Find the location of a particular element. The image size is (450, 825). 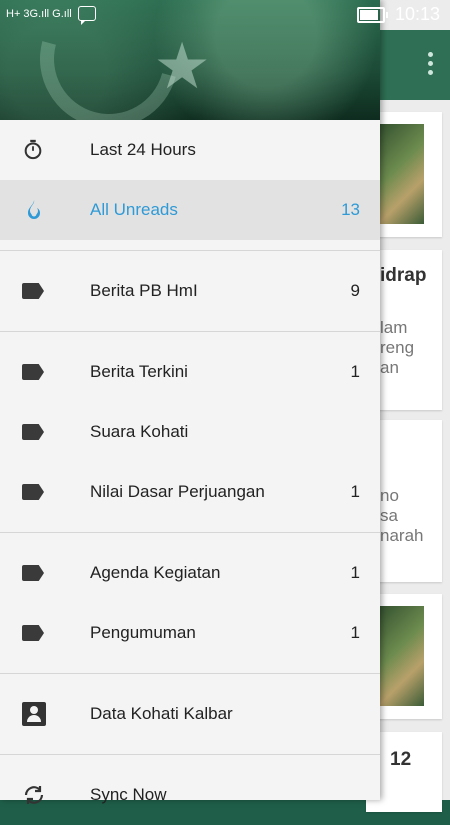

contact-icon is located at coordinates (35, 714).